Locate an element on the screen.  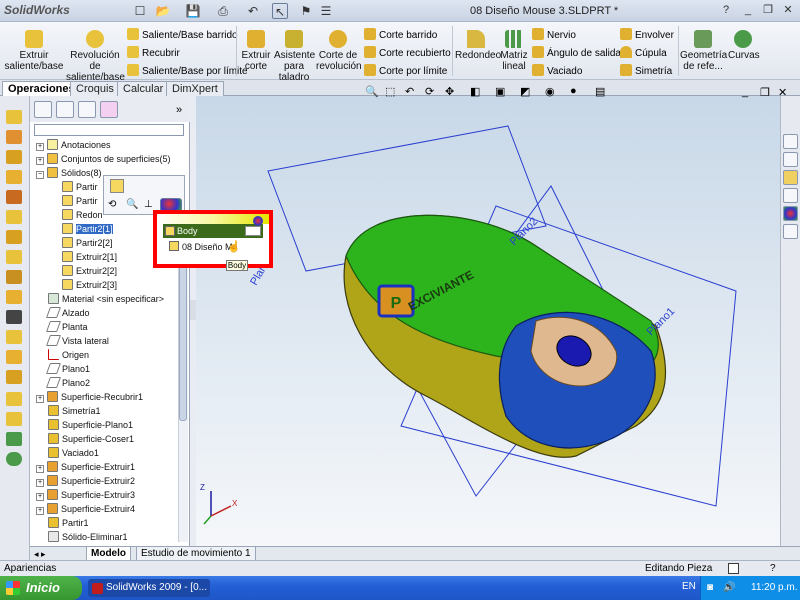
tree-item-alzado: Alzado is located at coordinates (67, 313).